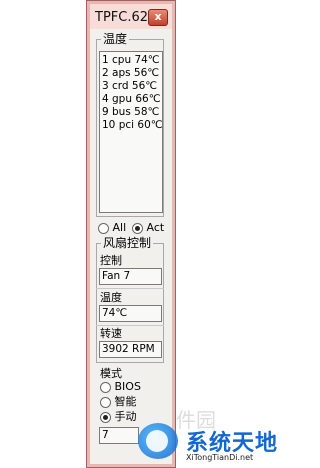 The width and height of the screenshot is (320, 468). I want to click on mode-manual-option: 手动, so click(118, 416).